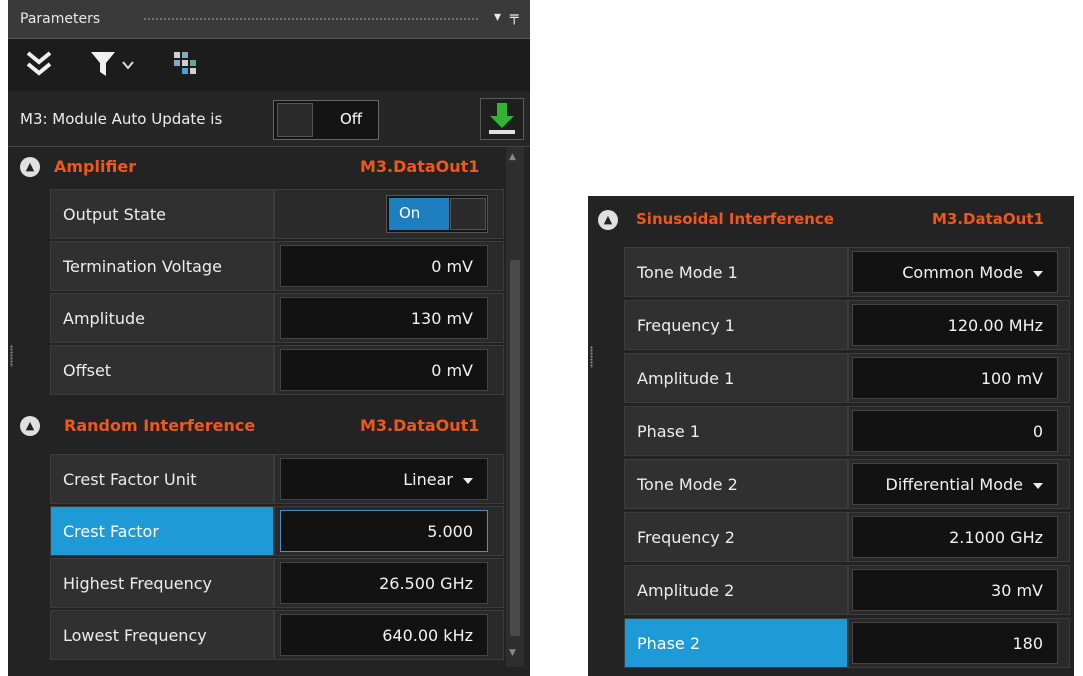 The width and height of the screenshot is (1083, 676). I want to click on auto-update-state: Off, so click(351, 119).